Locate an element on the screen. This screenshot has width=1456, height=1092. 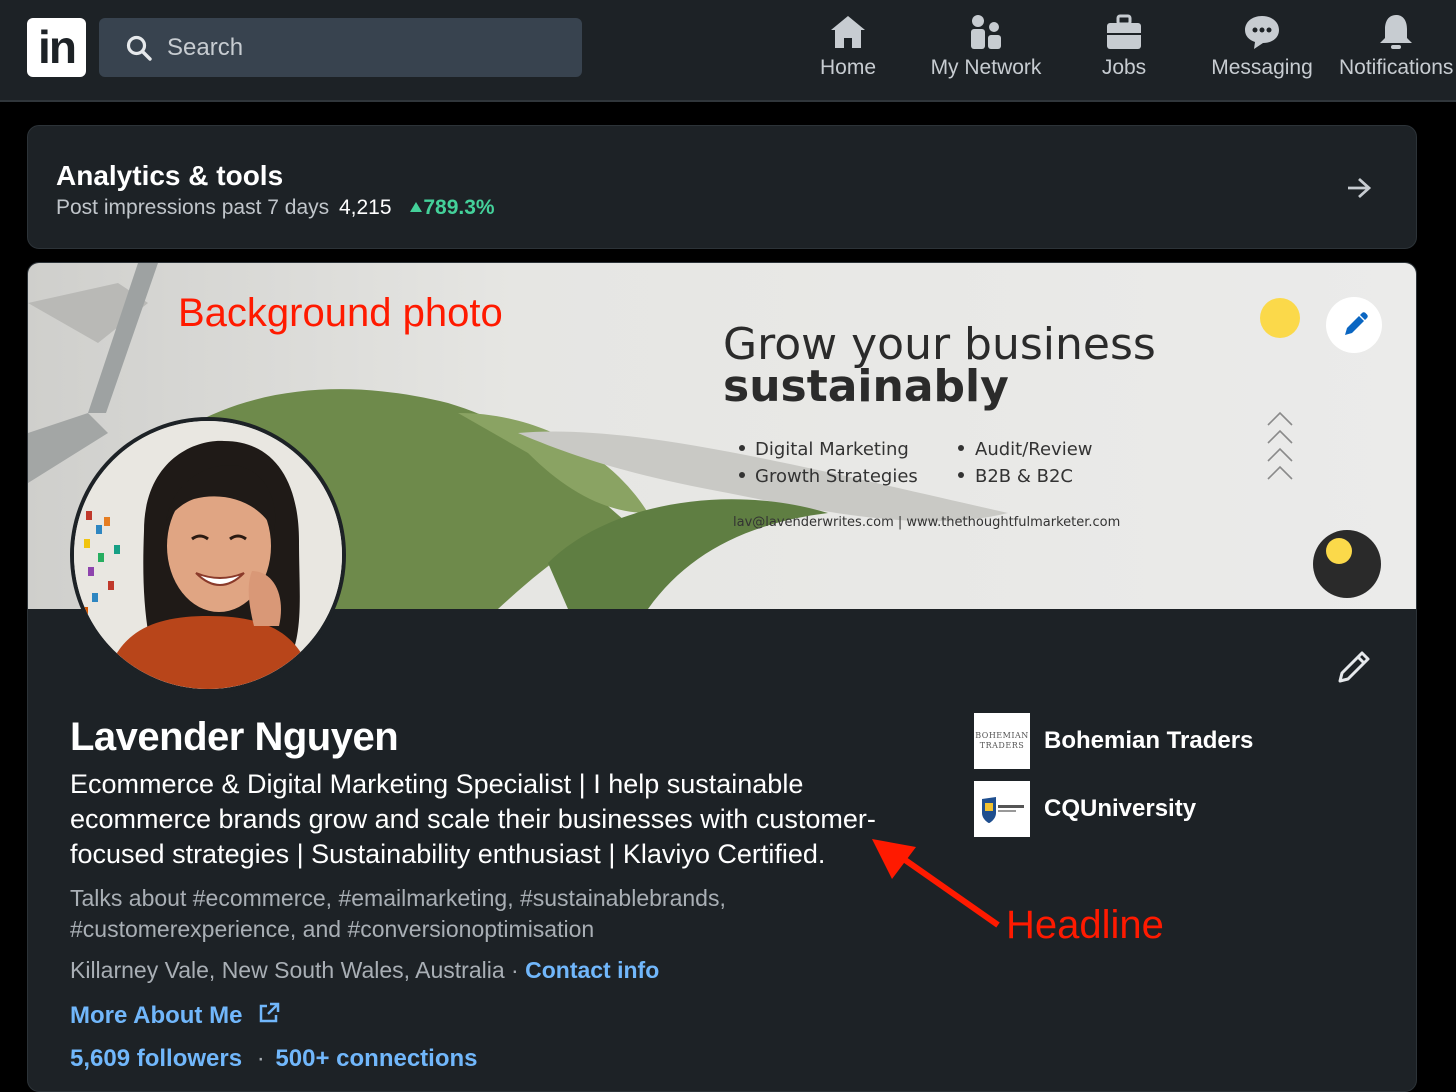
profile-photo-image is located at coordinates (208, 555).